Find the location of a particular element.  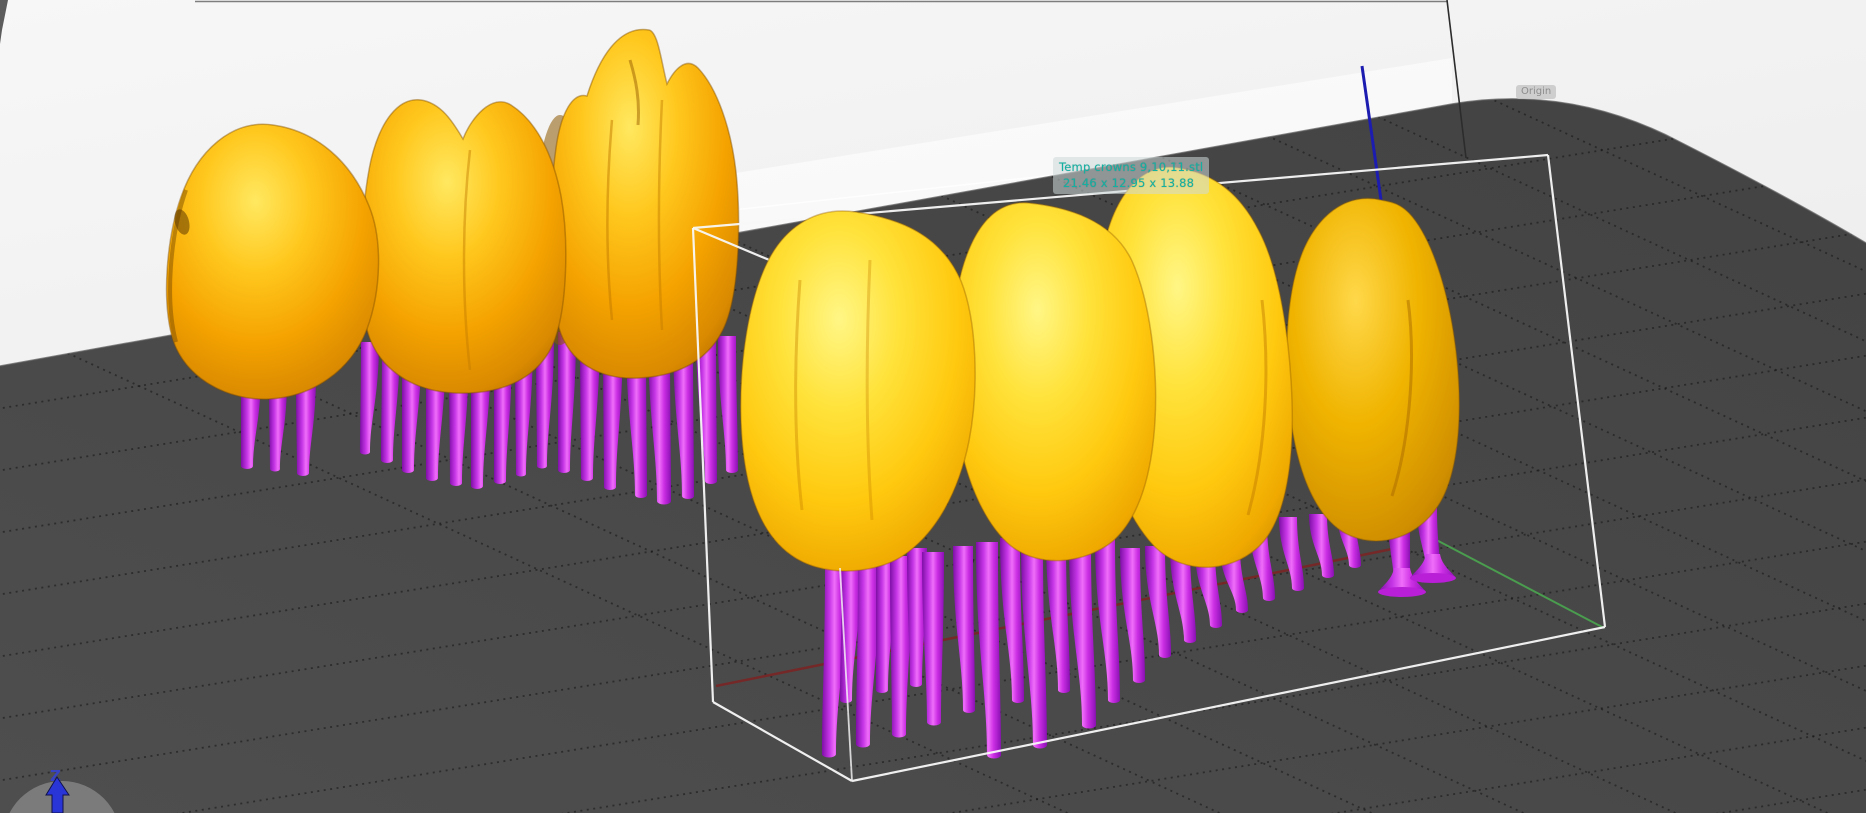

origin-badge: Origin is located at coordinates (1536, 92).